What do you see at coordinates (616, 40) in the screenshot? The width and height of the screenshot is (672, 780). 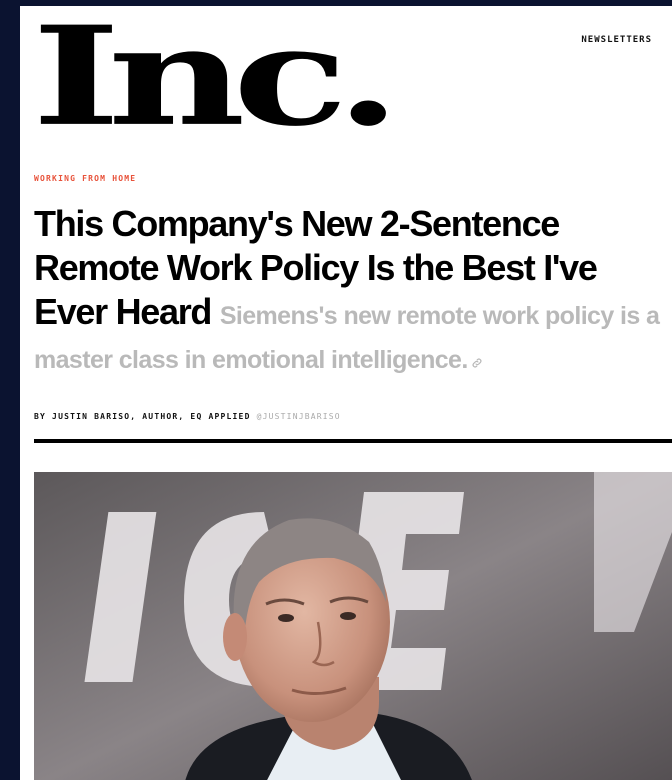 I see `newsletters-link: NEWSLETTERS` at bounding box center [616, 40].